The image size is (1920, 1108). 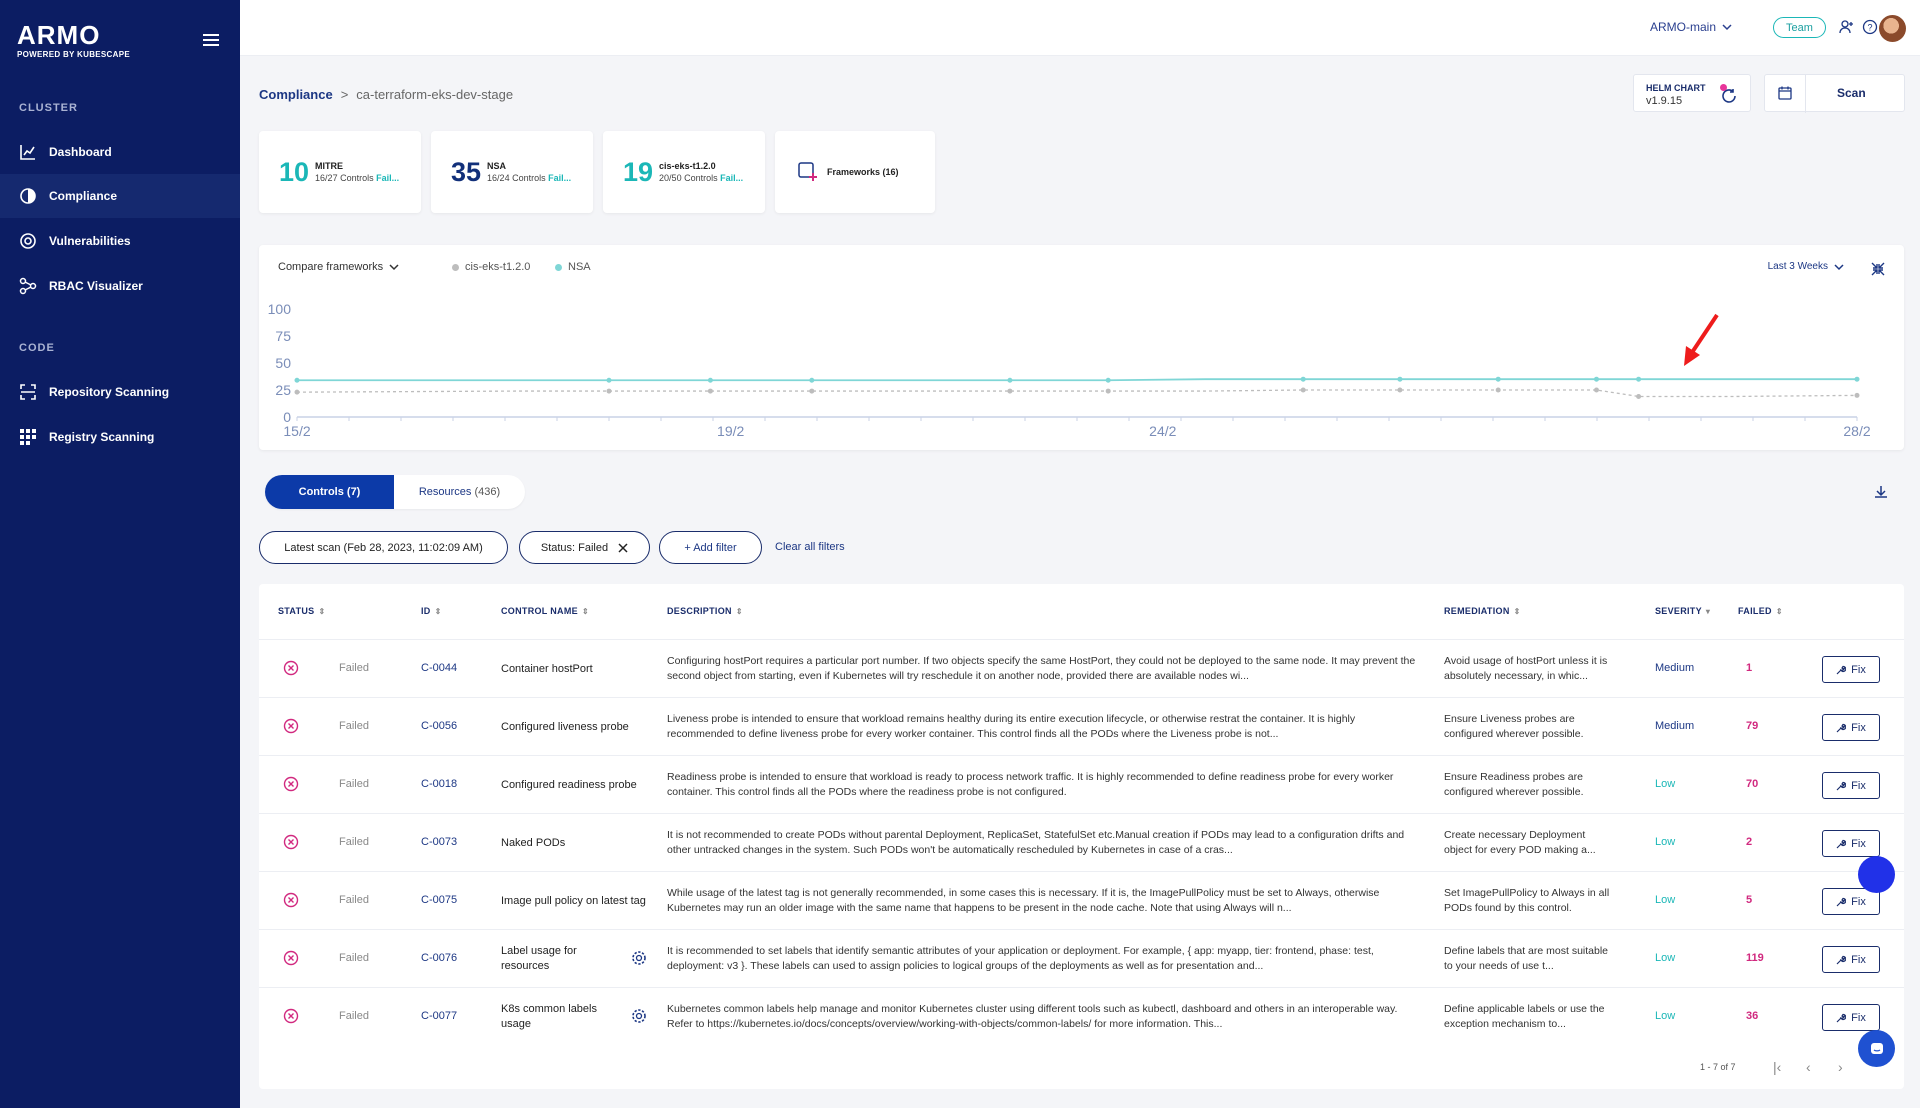 What do you see at coordinates (283, 336) in the screenshot?
I see `y-tick-label: 75` at bounding box center [283, 336].